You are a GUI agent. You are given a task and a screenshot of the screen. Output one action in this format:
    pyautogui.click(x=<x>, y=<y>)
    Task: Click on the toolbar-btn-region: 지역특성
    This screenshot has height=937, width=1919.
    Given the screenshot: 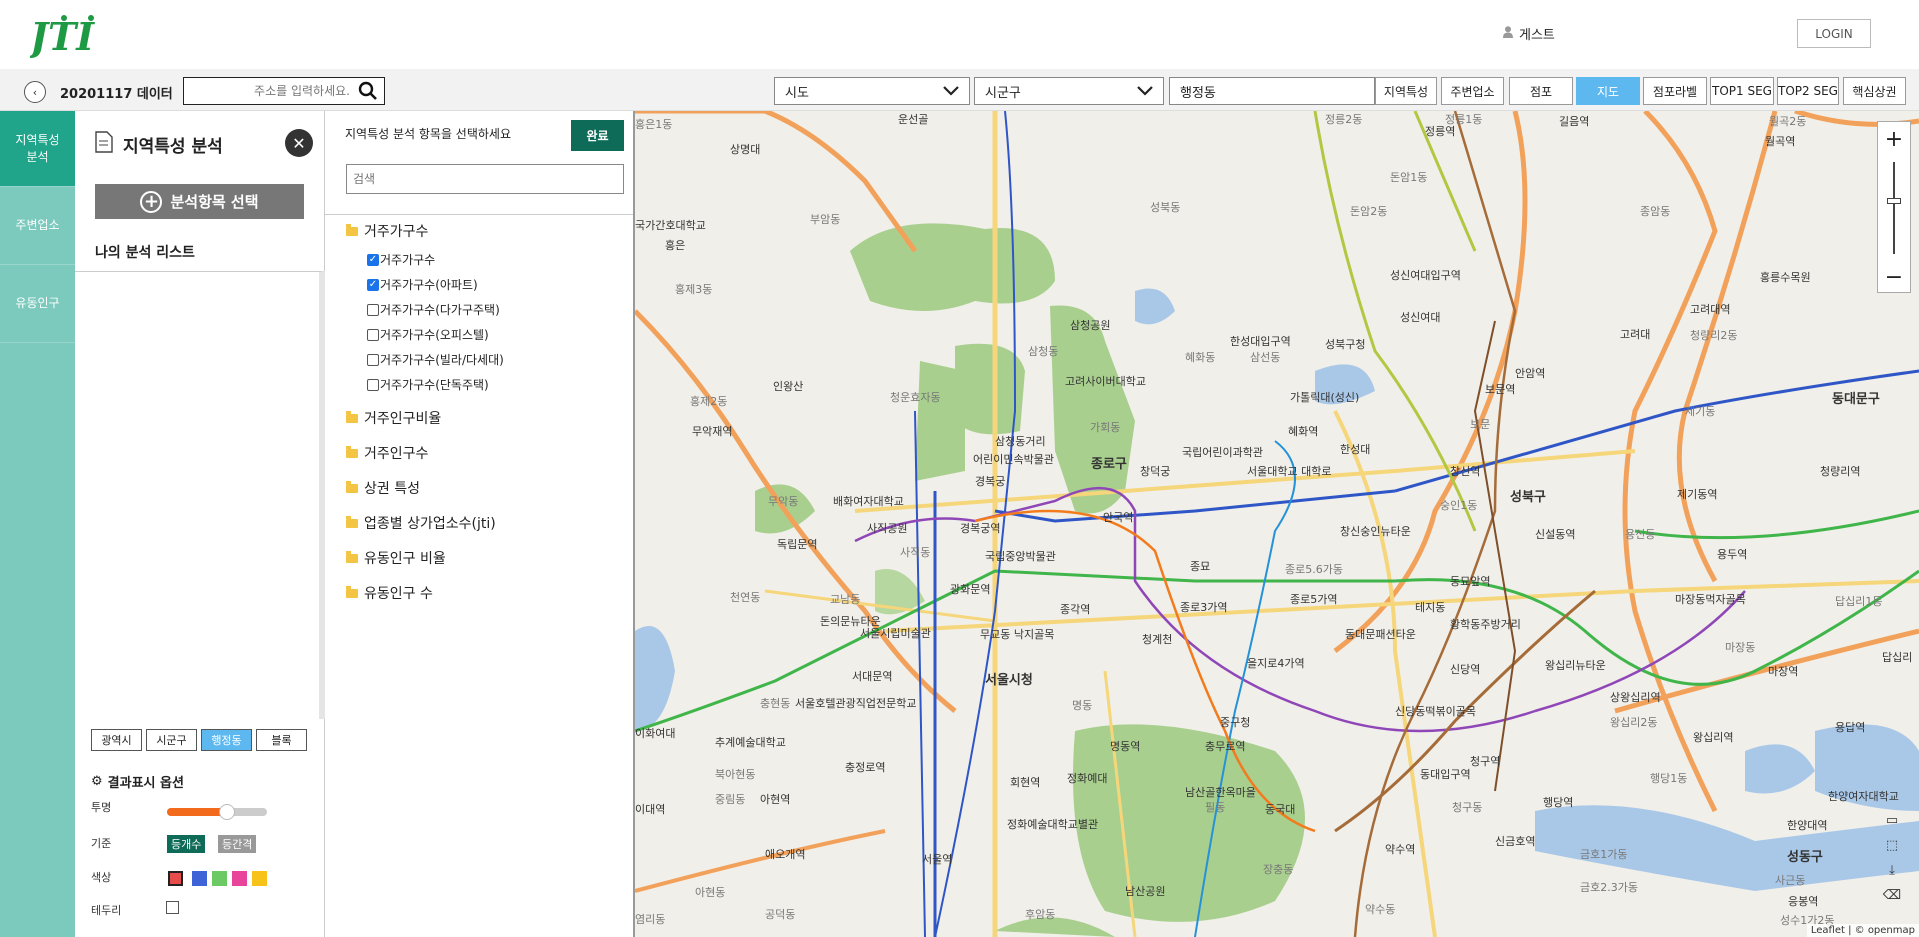 What is the action you would take?
    pyautogui.click(x=1406, y=91)
    